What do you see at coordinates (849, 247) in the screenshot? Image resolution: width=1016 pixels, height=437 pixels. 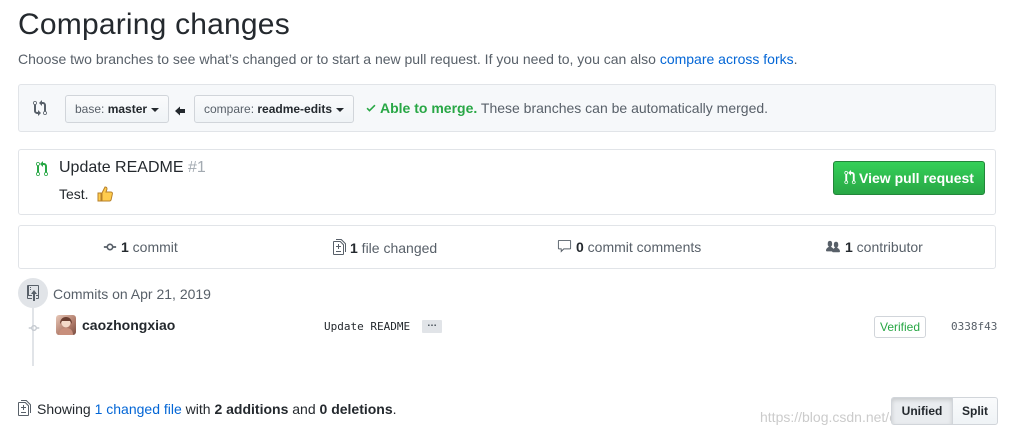 I see `contributors-count: 1` at bounding box center [849, 247].